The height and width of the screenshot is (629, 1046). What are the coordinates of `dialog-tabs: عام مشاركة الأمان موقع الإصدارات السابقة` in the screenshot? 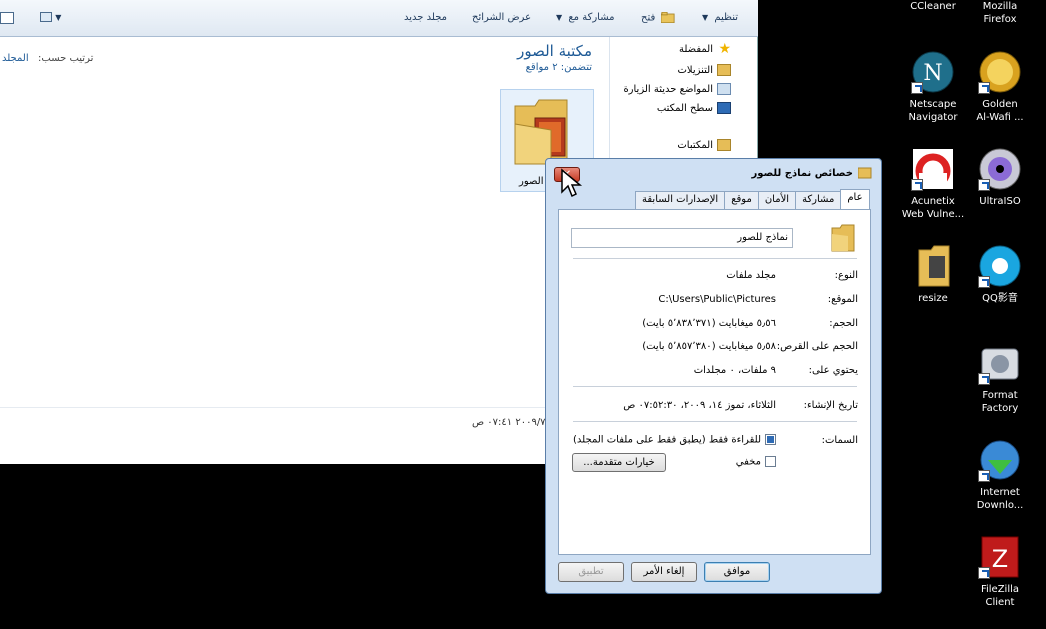 It's located at (752, 199).